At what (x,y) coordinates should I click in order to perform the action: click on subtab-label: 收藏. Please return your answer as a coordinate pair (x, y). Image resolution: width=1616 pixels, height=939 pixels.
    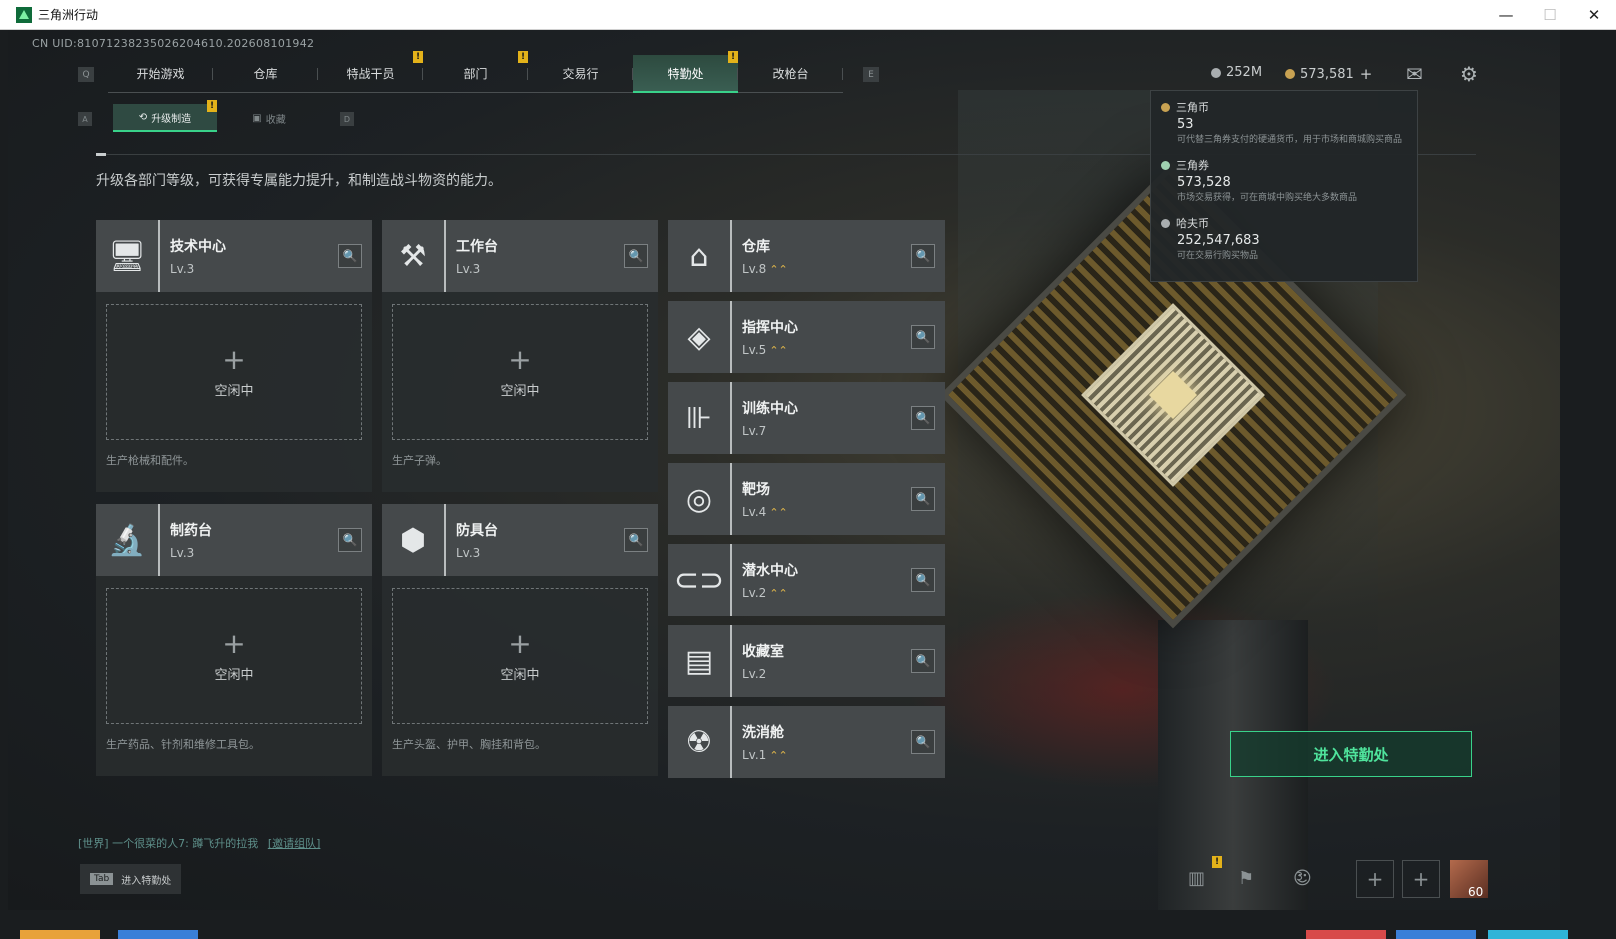
    Looking at the image, I should click on (275, 120).